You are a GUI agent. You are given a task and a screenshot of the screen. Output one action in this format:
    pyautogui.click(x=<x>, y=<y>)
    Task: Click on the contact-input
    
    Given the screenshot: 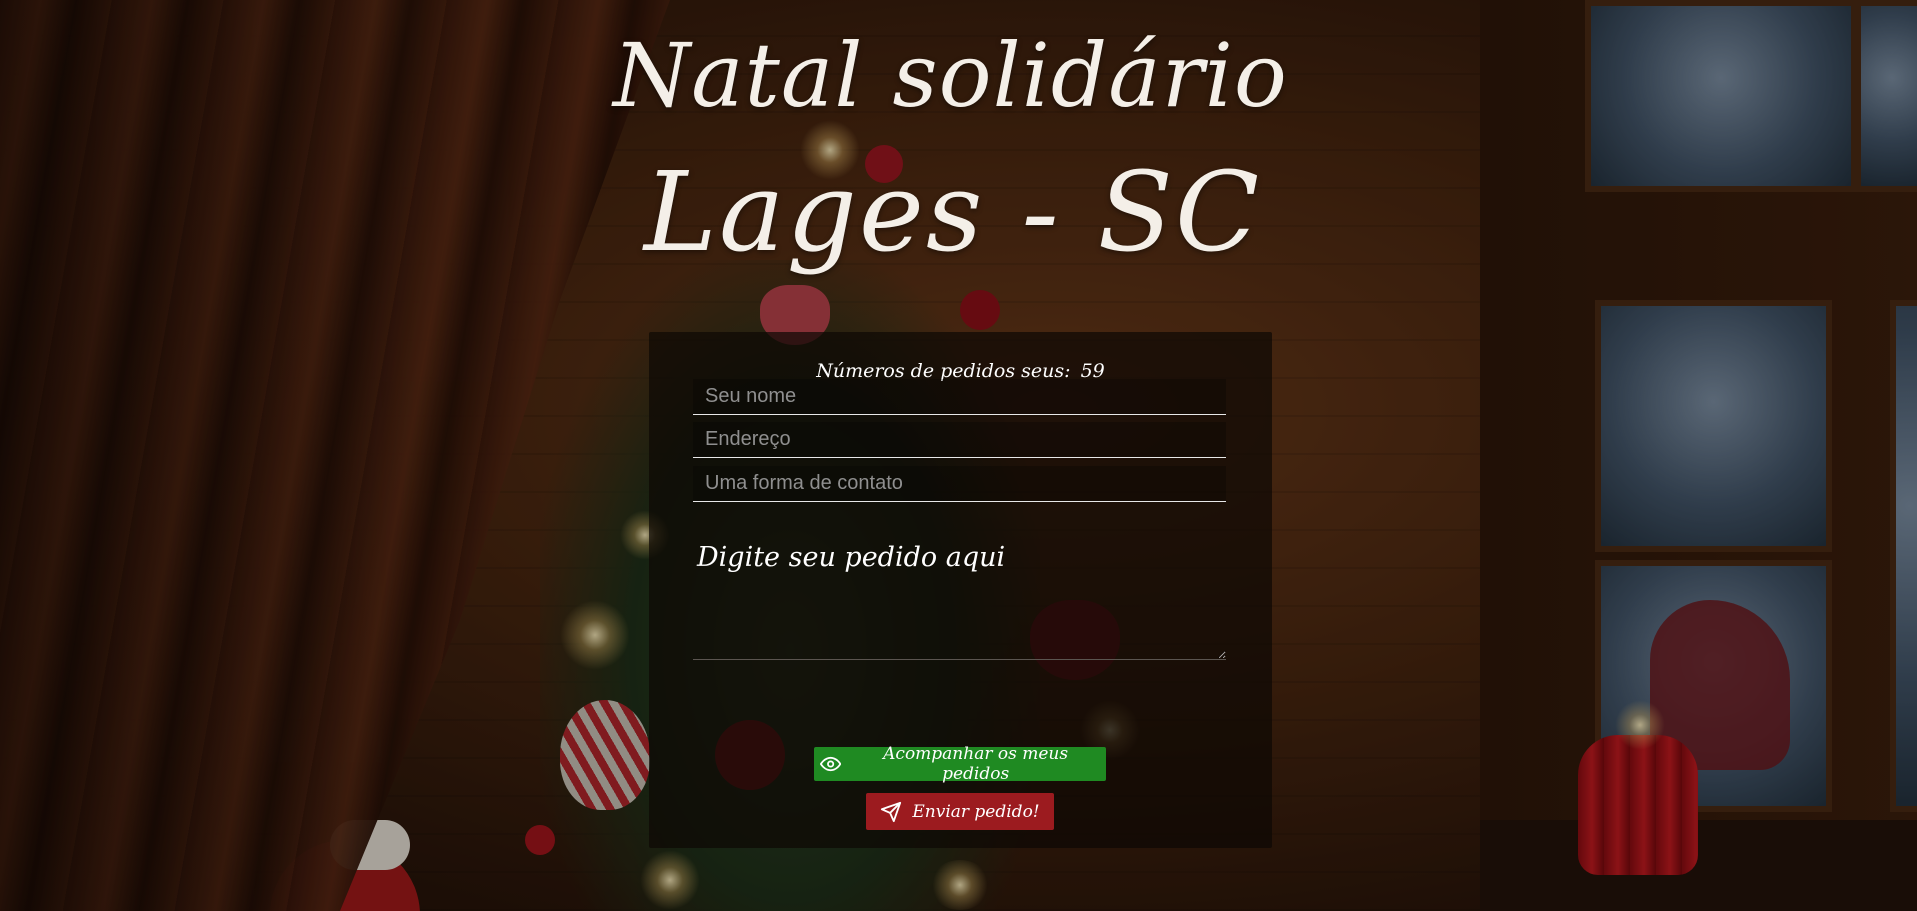 What is the action you would take?
    pyautogui.click(x=959, y=484)
    